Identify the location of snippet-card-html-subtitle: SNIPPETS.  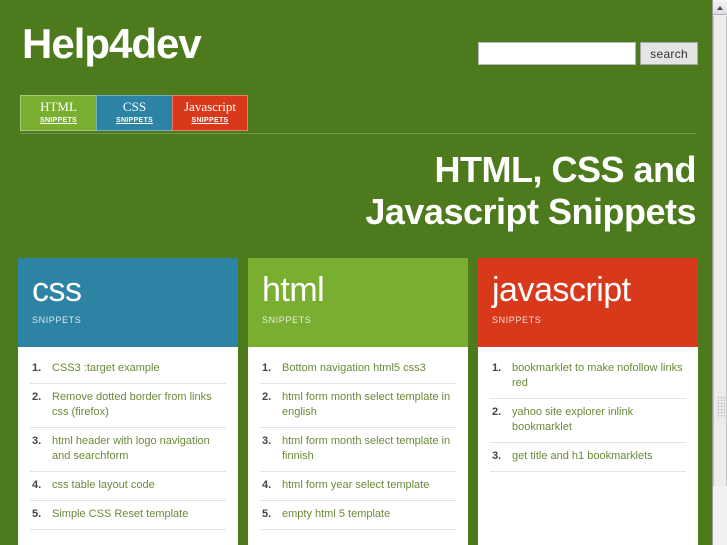
(287, 320).